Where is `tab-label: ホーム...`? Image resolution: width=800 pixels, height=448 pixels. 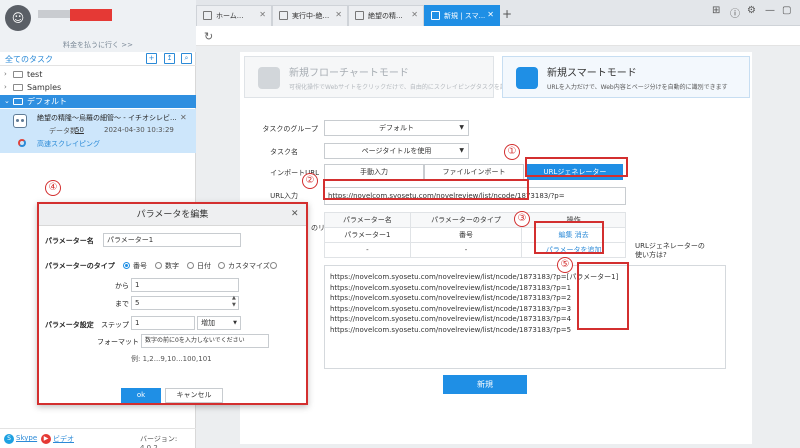 tab-label: ホーム... is located at coordinates (230, 16).